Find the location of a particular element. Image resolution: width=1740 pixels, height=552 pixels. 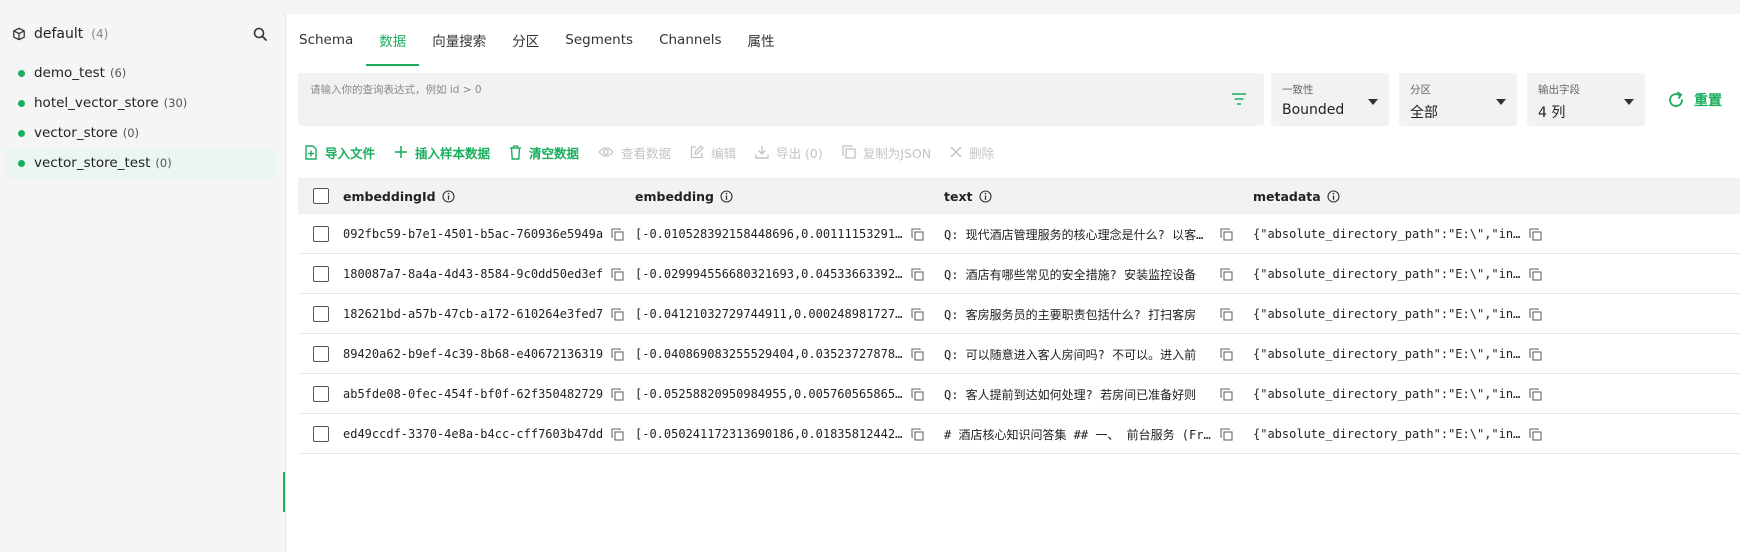

tab-data: 数据 is located at coordinates (393, 40).